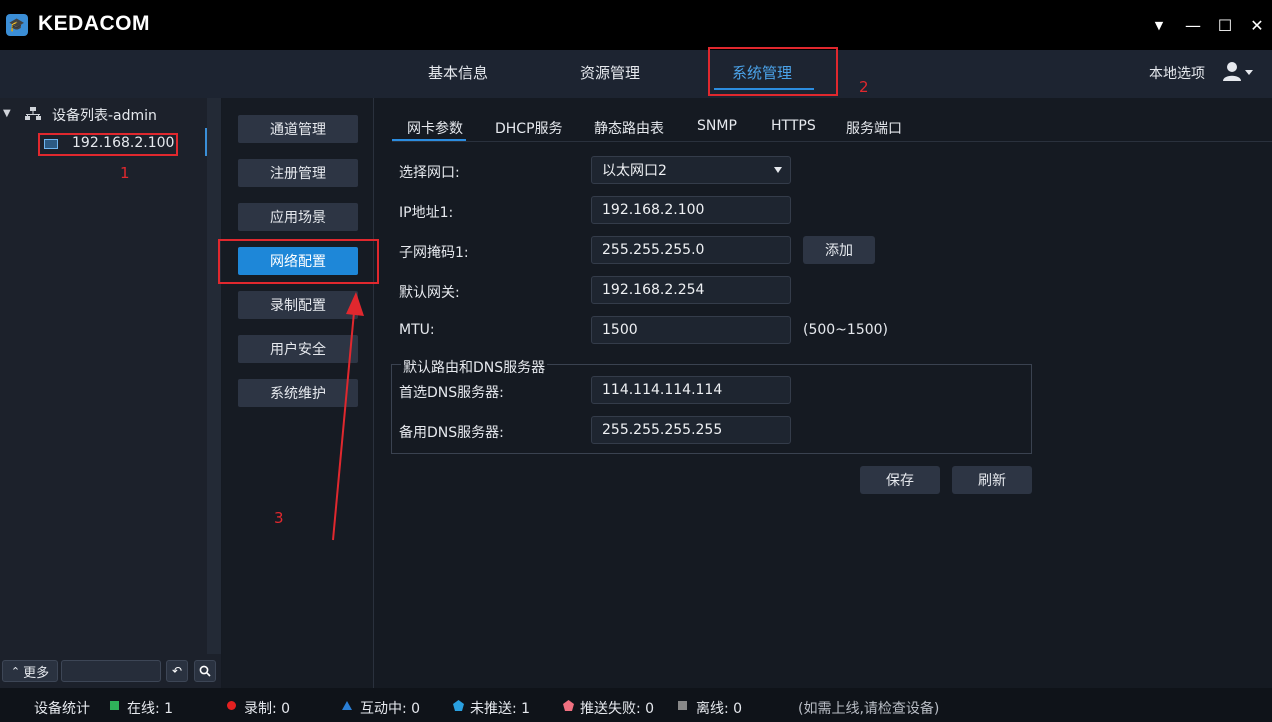 The height and width of the screenshot is (722, 1272). Describe the element at coordinates (434, 253) in the screenshot. I see `subnet-mask-label: 子网掩码1:` at that location.